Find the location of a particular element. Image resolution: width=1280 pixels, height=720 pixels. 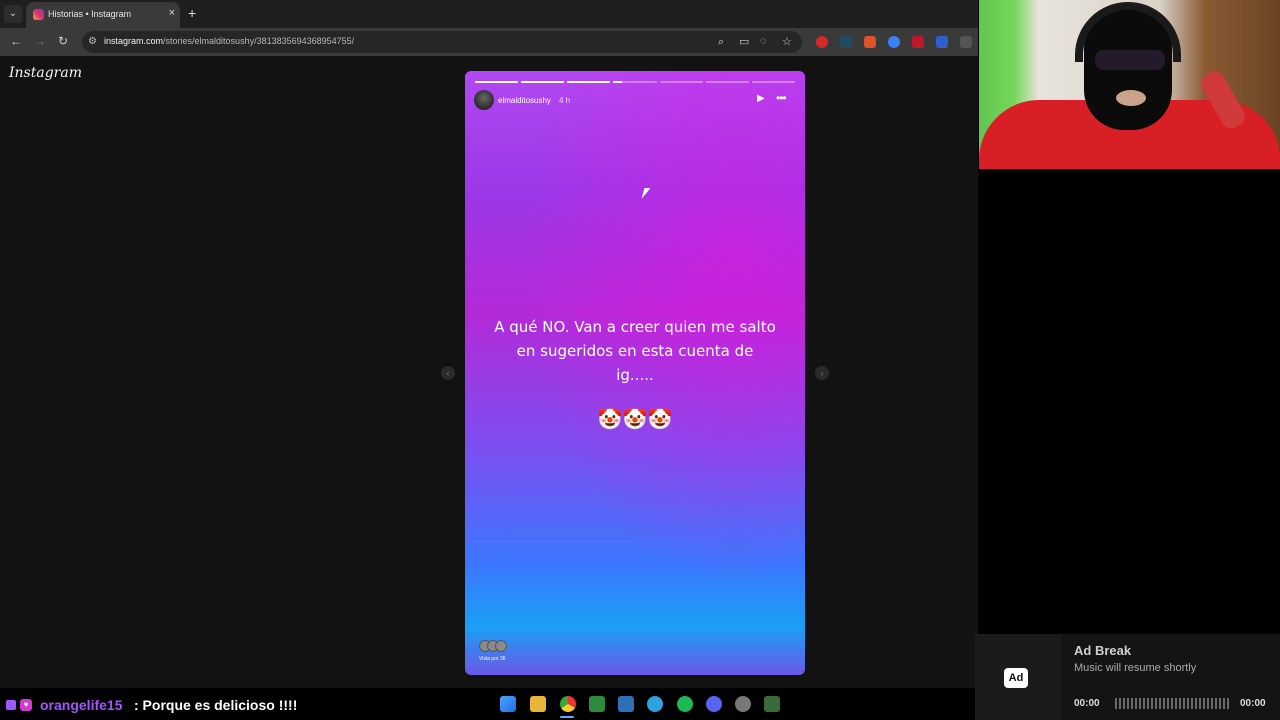

next-story-icon: › is located at coordinates (822, 373).